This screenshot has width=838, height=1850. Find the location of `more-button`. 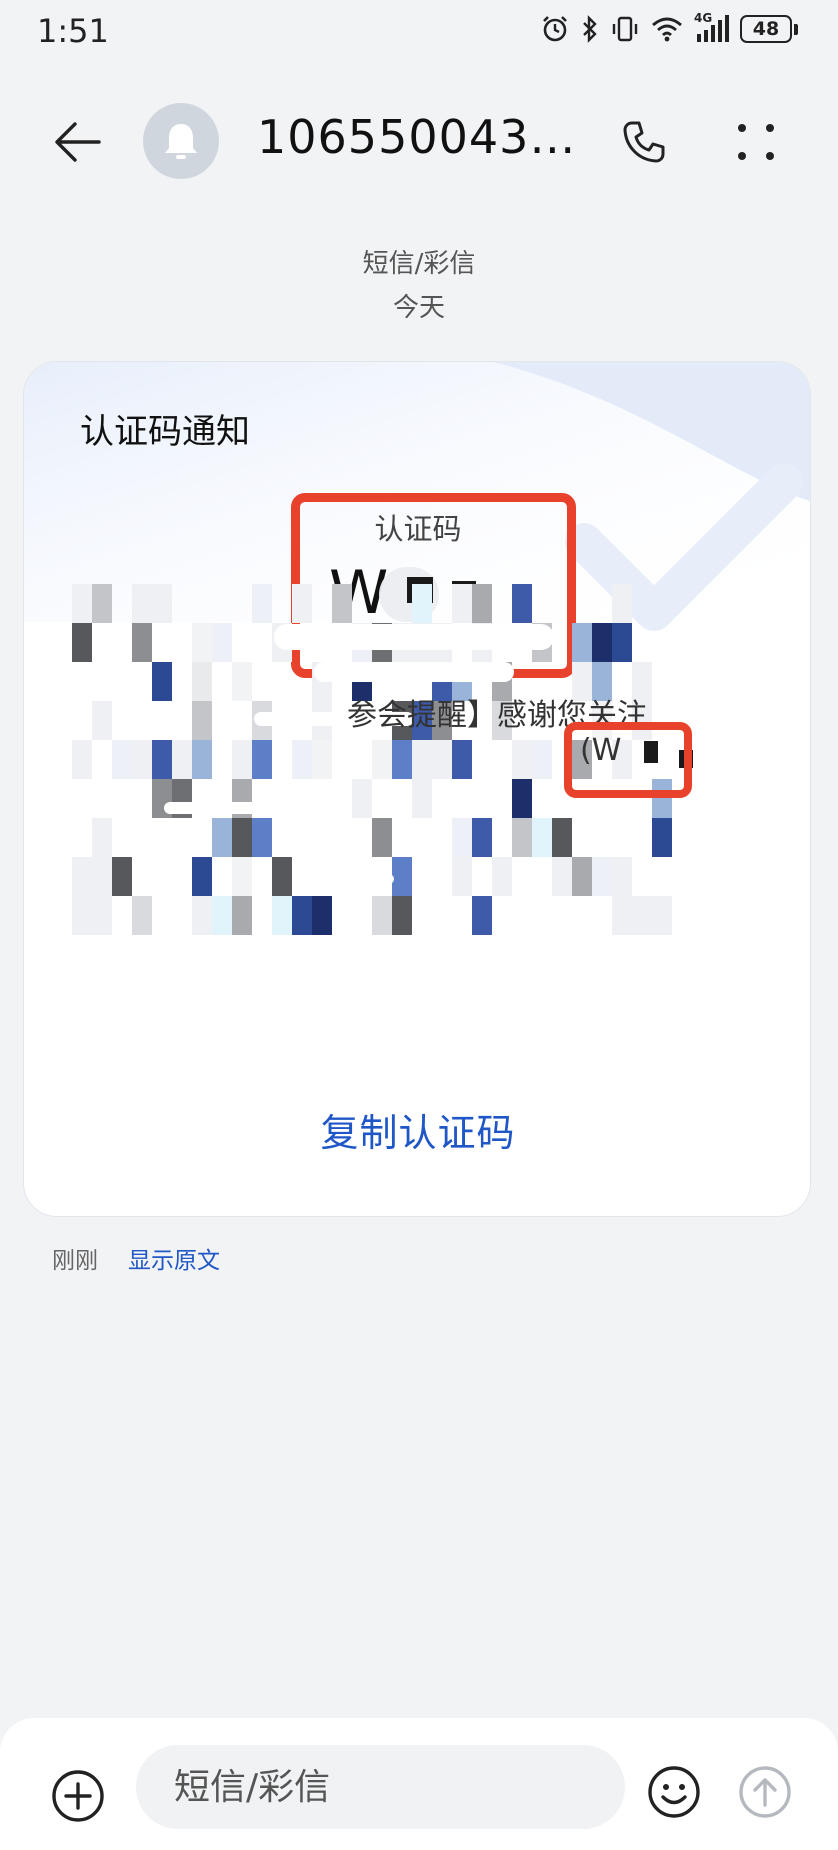

more-button is located at coordinates (756, 142).